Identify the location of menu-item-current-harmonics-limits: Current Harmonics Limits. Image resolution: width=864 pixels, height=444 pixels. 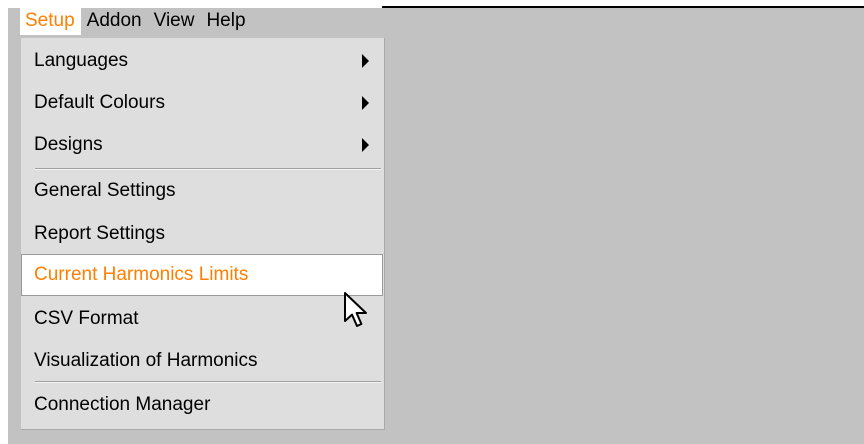
(202, 275).